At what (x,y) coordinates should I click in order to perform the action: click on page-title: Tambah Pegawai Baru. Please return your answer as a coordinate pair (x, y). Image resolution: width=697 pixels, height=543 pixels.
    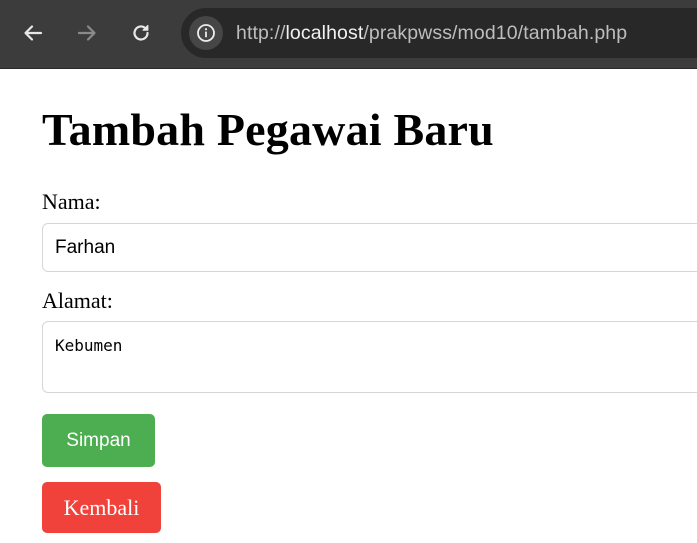
    Looking at the image, I should click on (268, 129).